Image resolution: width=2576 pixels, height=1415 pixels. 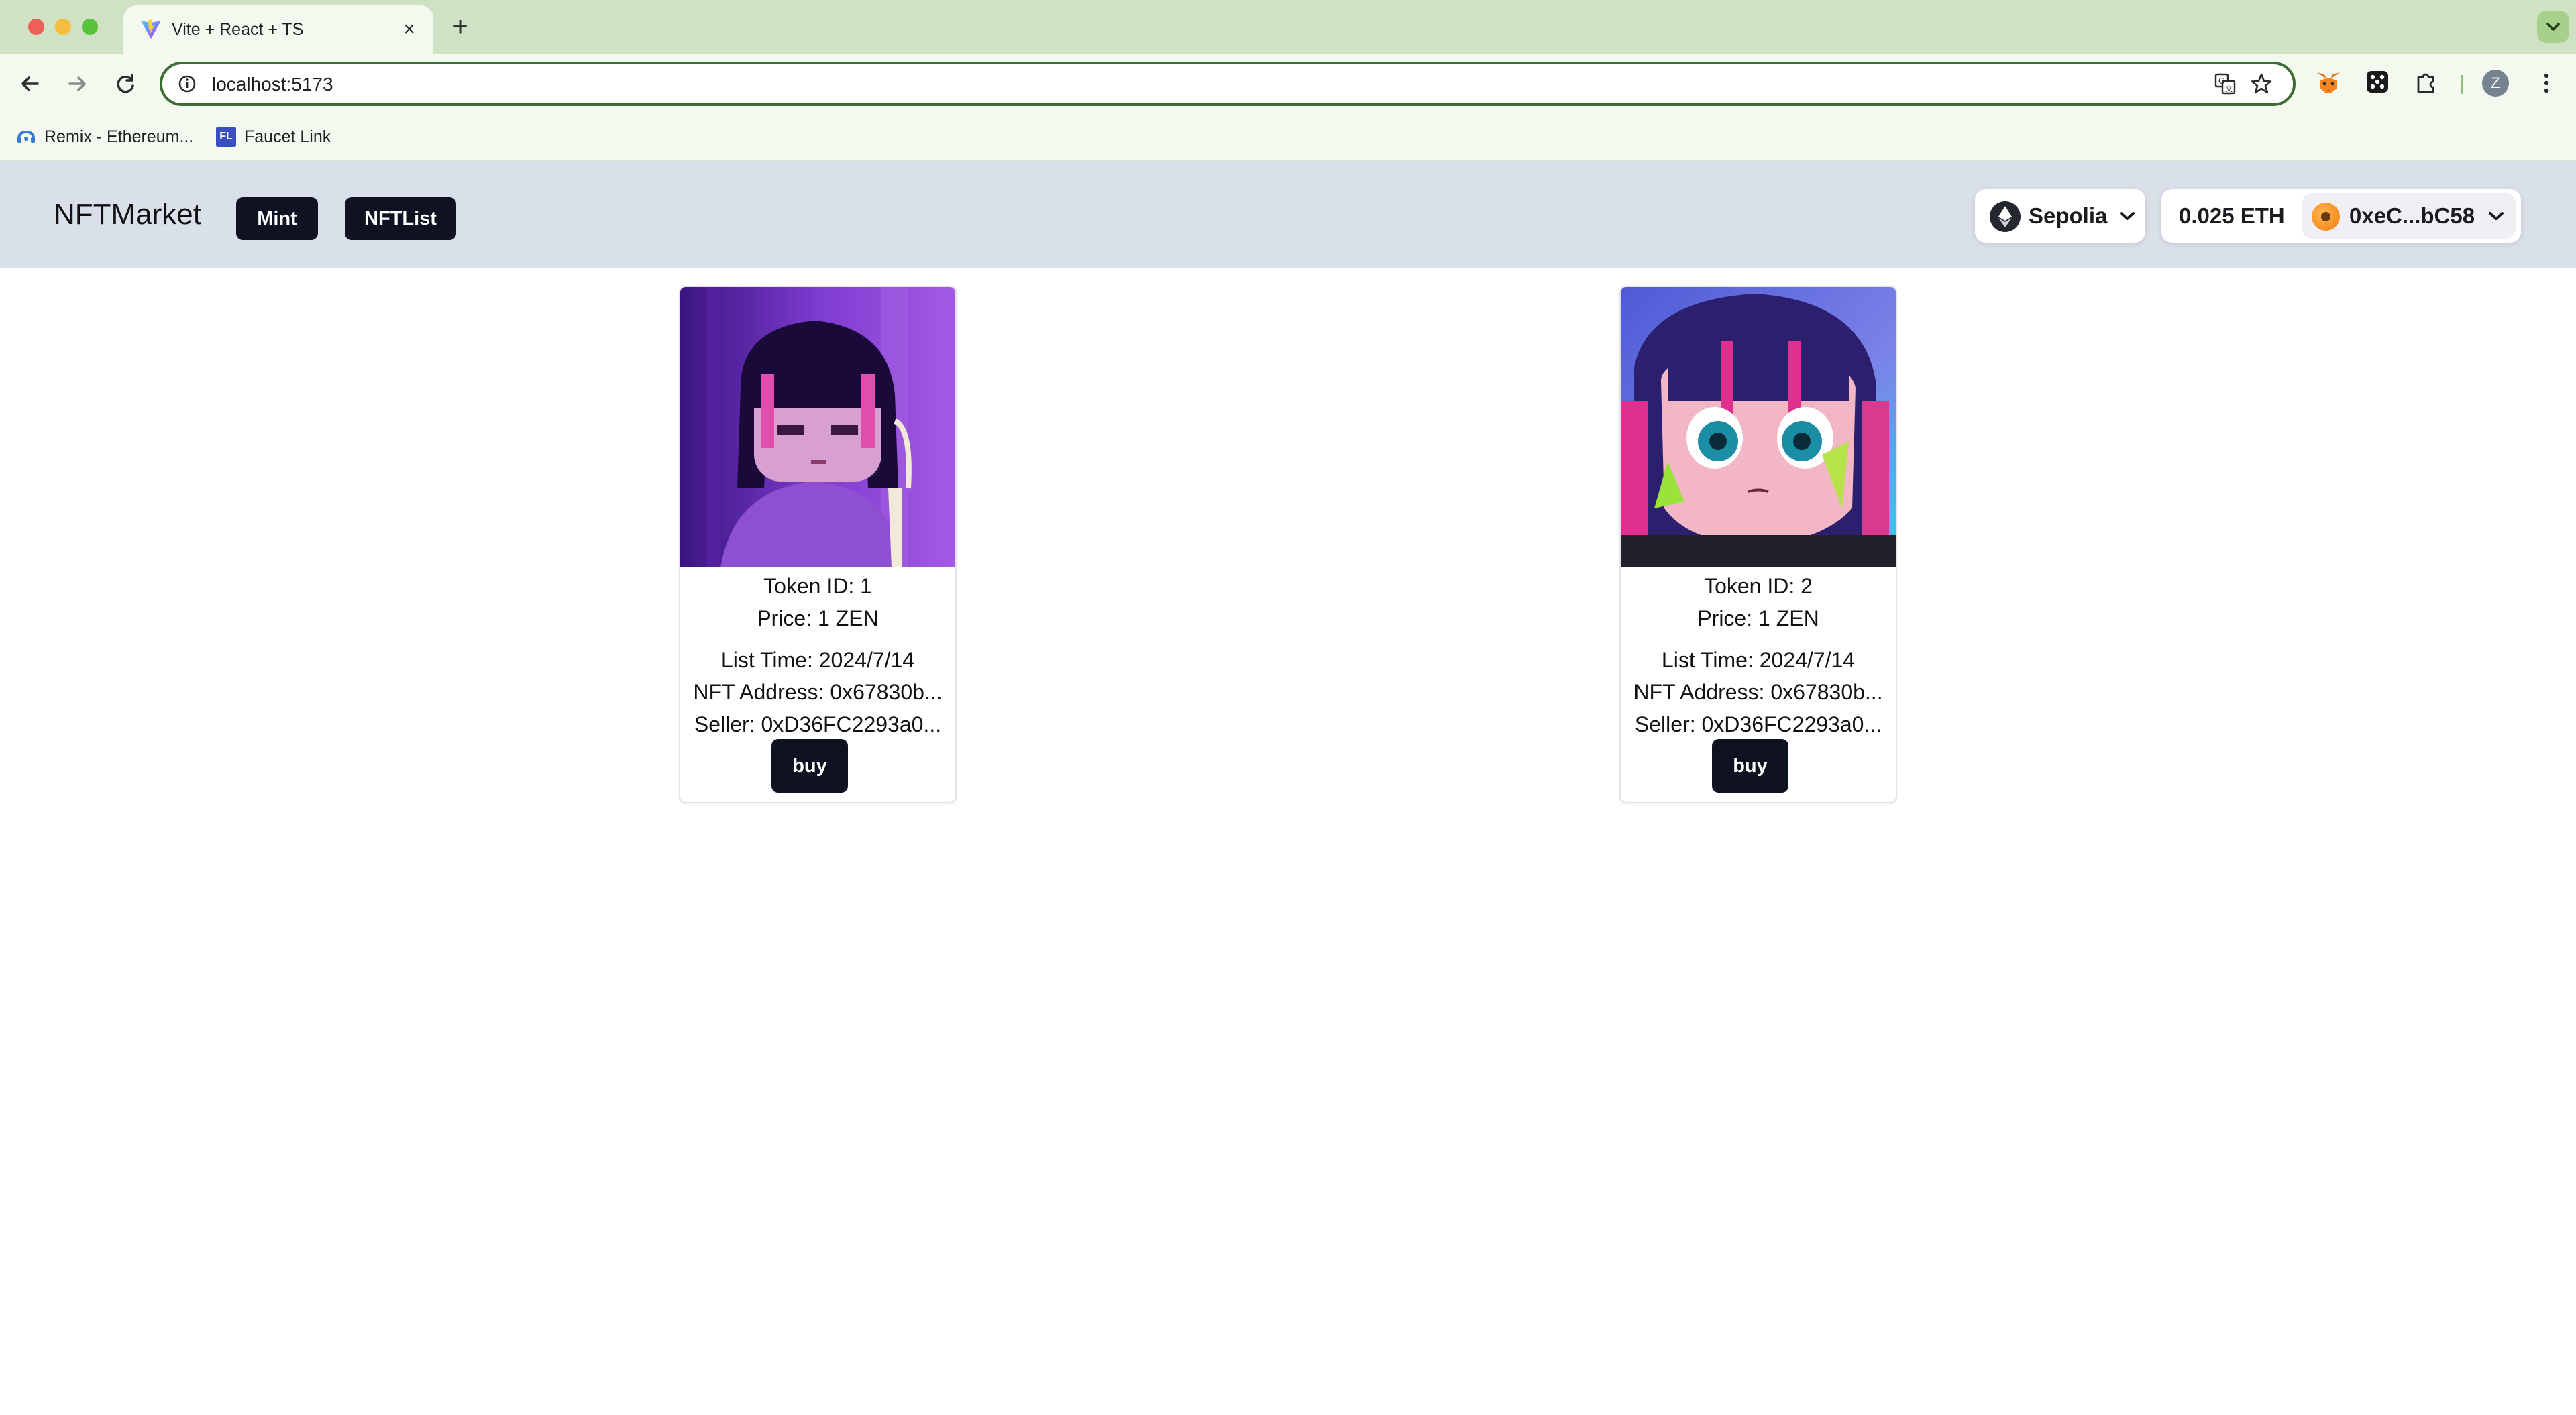 What do you see at coordinates (2005, 216) in the screenshot?
I see `ethereum-icon` at bounding box center [2005, 216].